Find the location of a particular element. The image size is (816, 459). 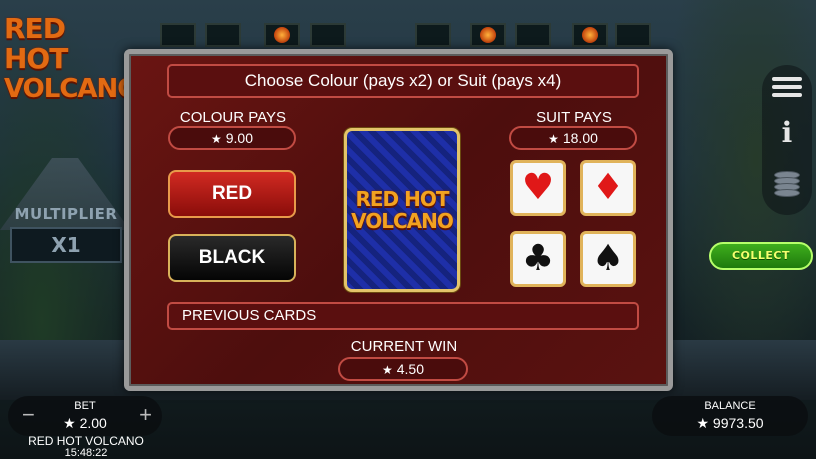

game-logo-line2: VOLCANO is located at coordinates (71, 89).